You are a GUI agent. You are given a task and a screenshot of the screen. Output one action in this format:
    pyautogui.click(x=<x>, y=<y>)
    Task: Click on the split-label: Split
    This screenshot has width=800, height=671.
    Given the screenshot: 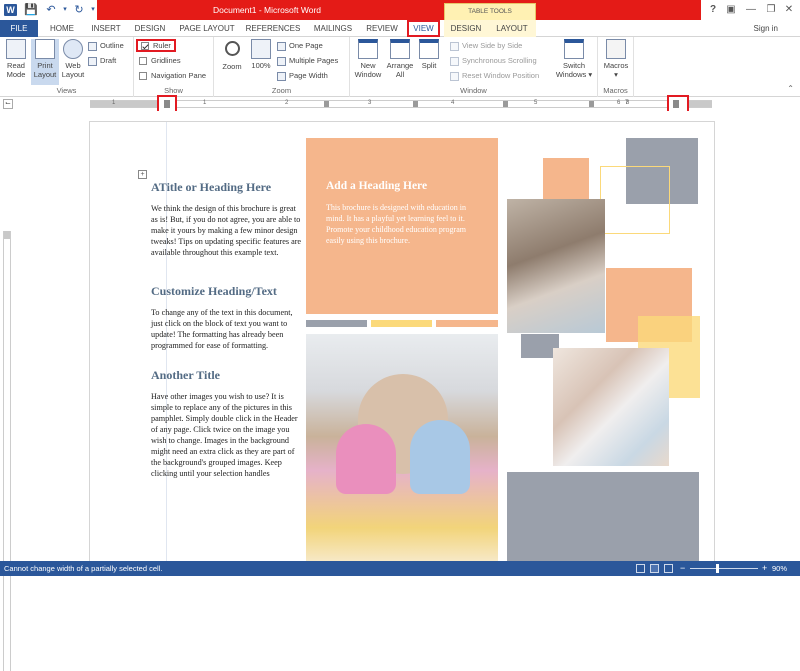 What is the action you would take?
    pyautogui.click(x=429, y=65)
    